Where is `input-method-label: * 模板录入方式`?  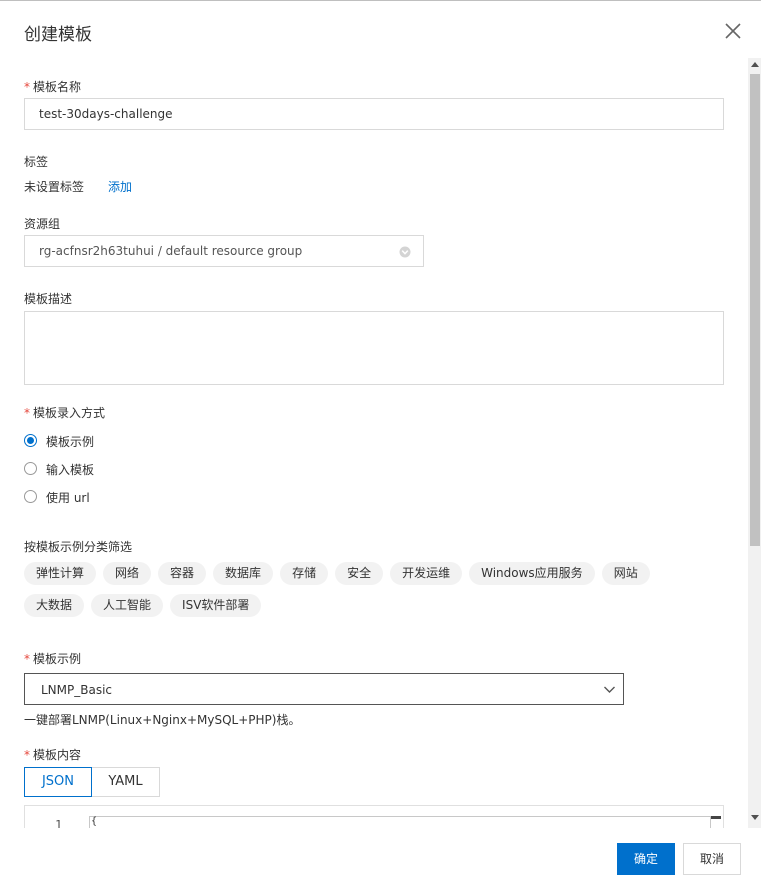
input-method-label: * 模板录入方式 is located at coordinates (65, 413).